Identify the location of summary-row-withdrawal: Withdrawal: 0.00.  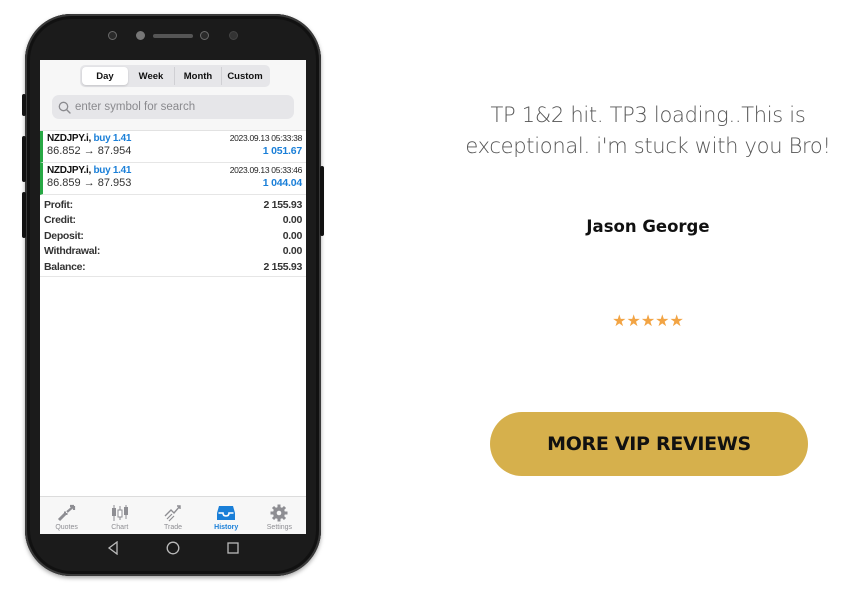
(173, 252).